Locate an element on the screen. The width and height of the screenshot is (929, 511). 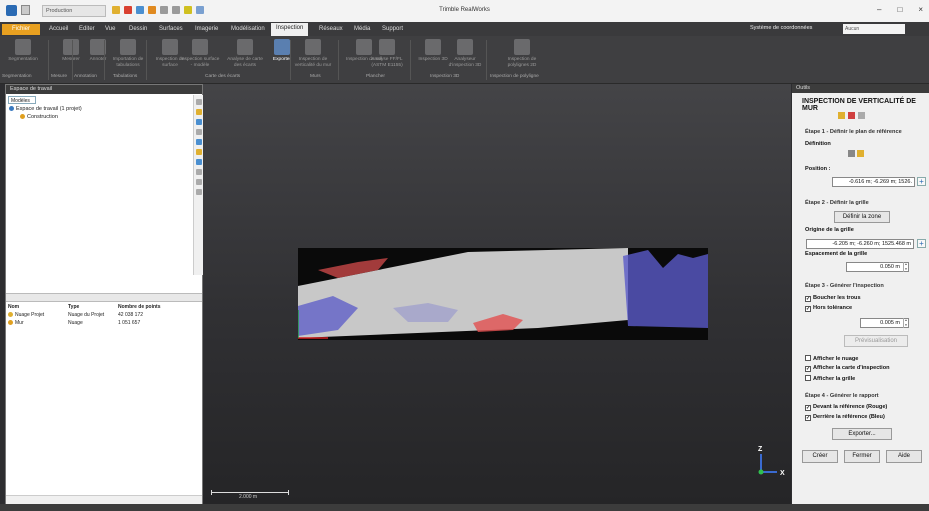
grid-spacing-spinner: ▲ ▼ is located at coordinates (905, 267).